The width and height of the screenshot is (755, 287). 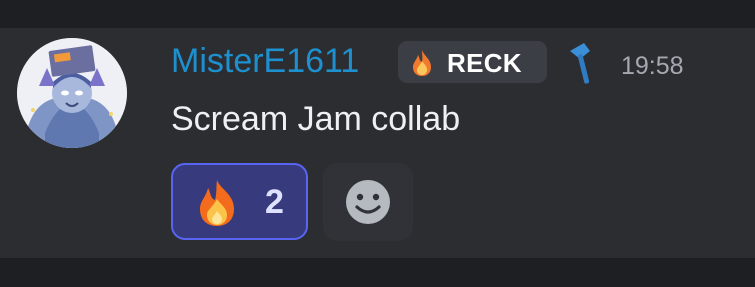 I want to click on fire-icon, so click(x=422, y=63).